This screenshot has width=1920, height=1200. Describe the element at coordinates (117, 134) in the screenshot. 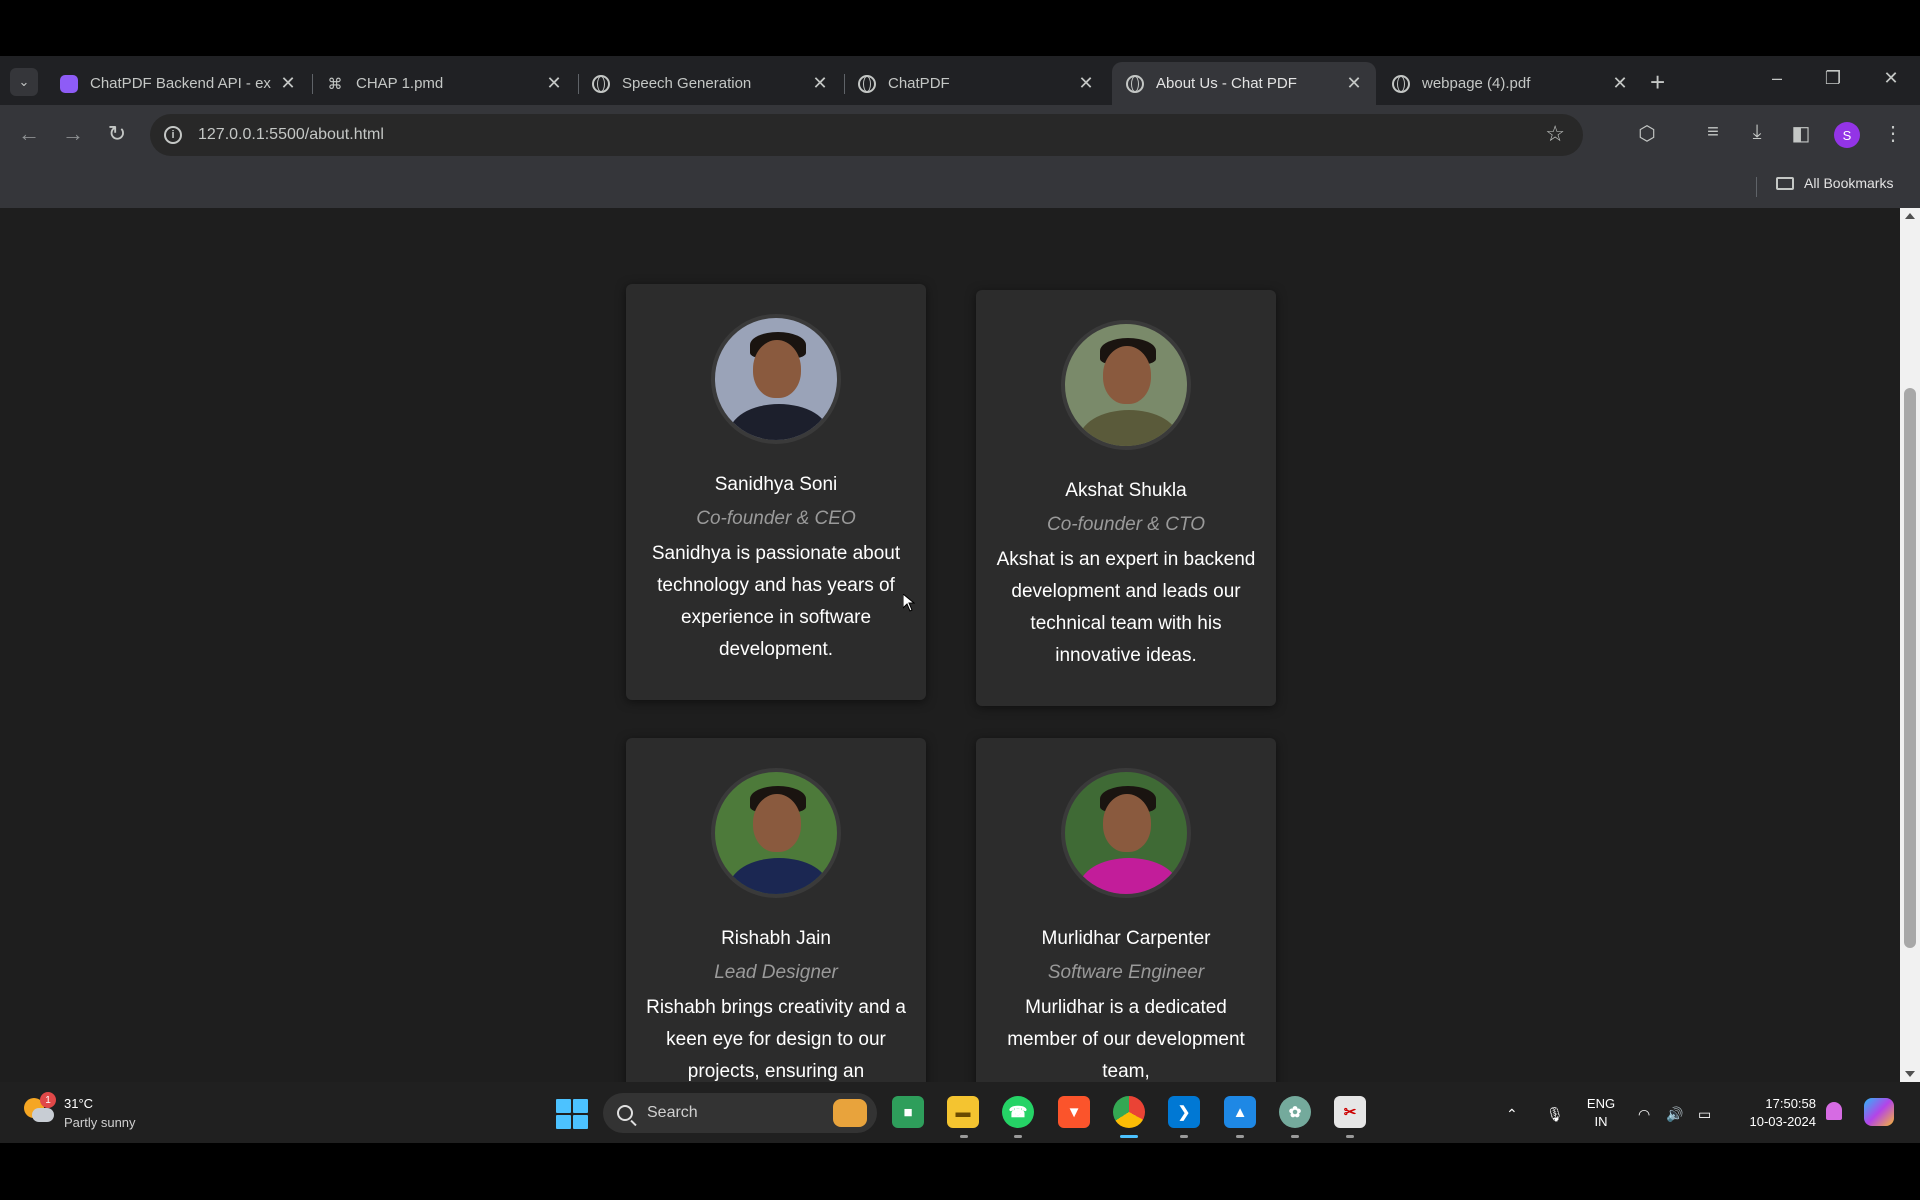

I see `reload-icon: ↻` at that location.